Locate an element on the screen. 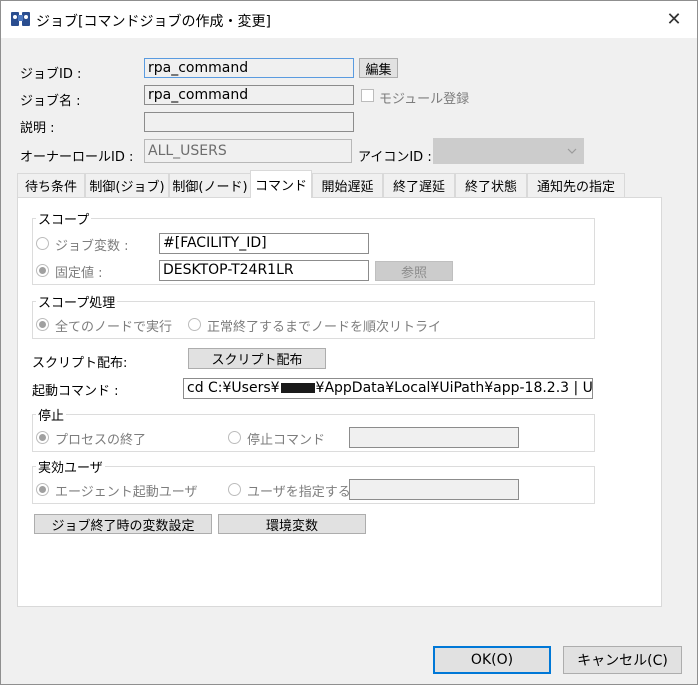 The width and height of the screenshot is (698, 685). process-end-label: プロセスの終了 is located at coordinates (101, 440).